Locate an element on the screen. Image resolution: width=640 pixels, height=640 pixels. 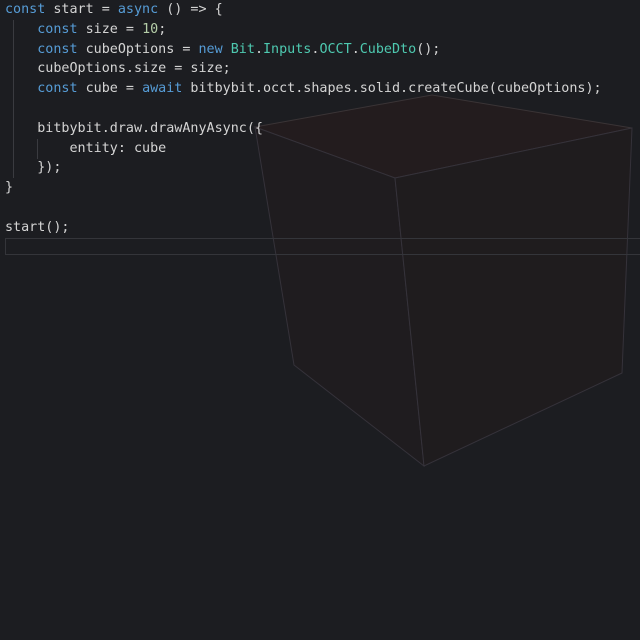
code-token: () => { is located at coordinates (190, 9).